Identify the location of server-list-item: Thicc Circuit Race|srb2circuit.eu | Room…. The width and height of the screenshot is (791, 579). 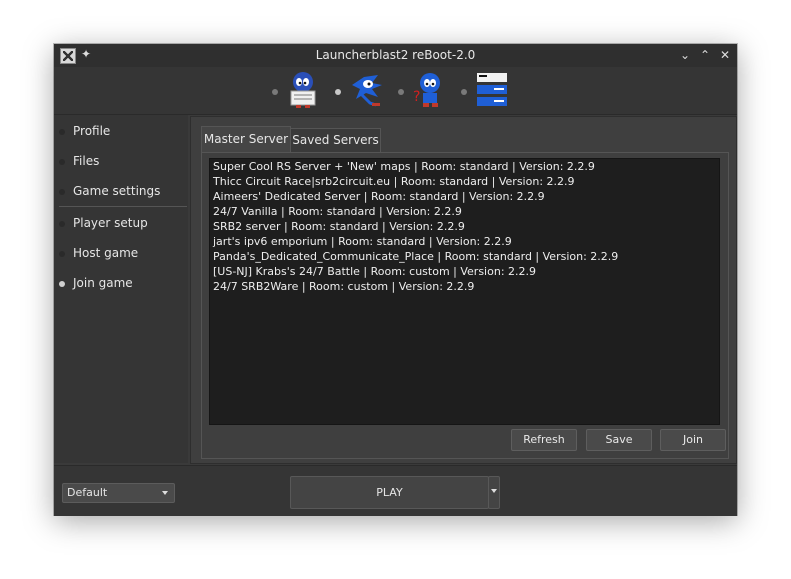
(463, 182).